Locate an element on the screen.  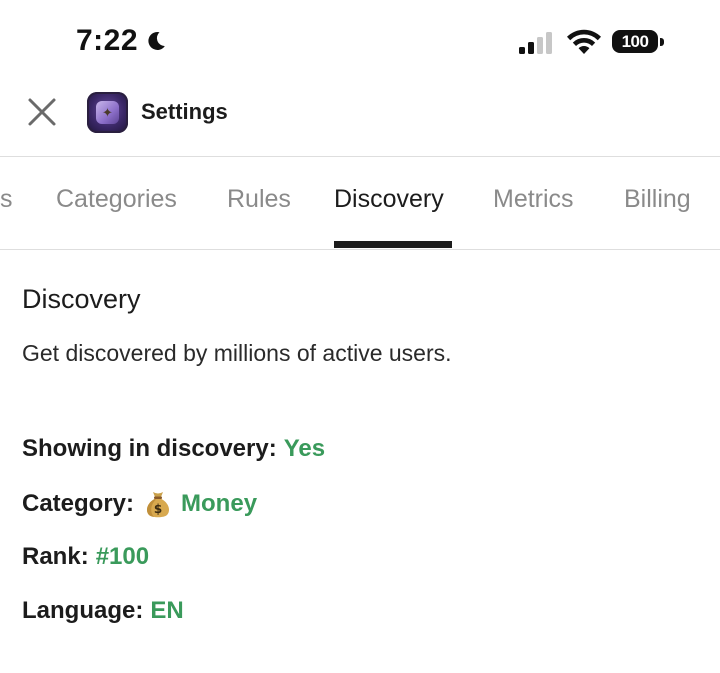
battery-indicator: 100 is located at coordinates (639, 42).